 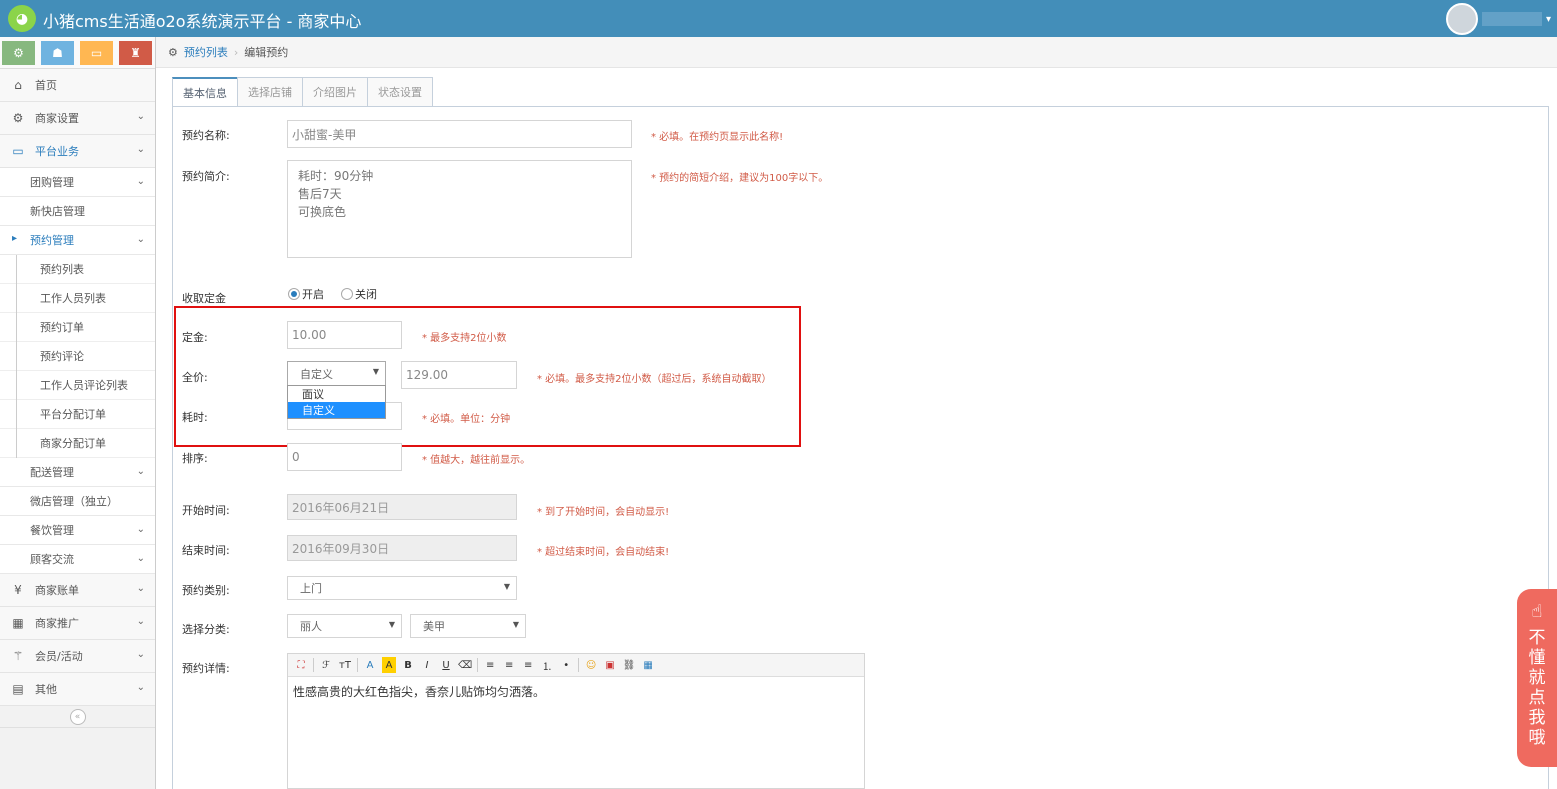 I want to click on sidebar-item-other: ▤ 其他 ⌄, so click(x=77, y=689).